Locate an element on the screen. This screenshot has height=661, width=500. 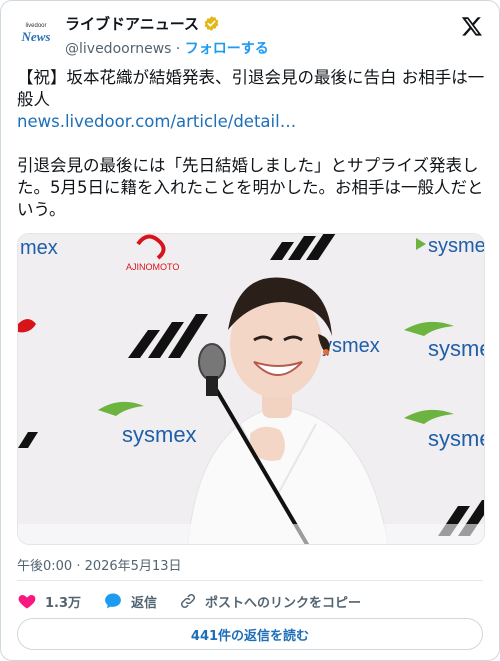
sysmex-logo-top-right: sysmex is located at coordinates (456, 246).